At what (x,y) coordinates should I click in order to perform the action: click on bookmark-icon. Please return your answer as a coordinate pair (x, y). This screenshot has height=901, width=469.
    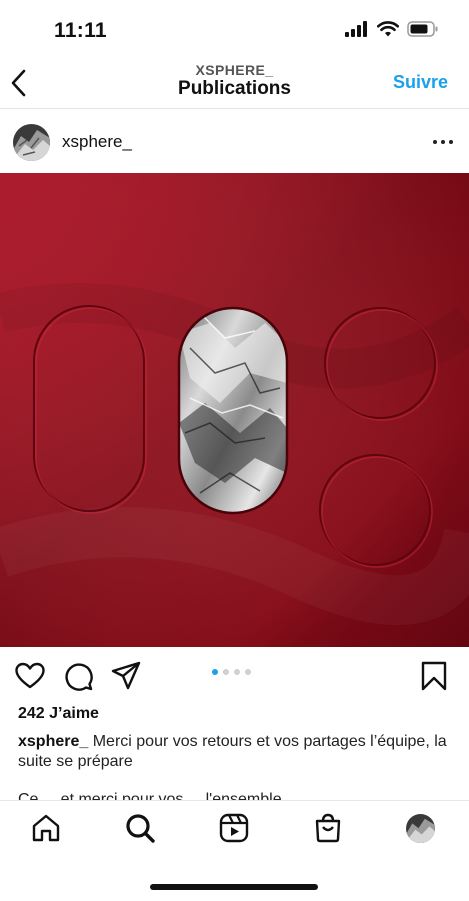
    Looking at the image, I should click on (434, 676).